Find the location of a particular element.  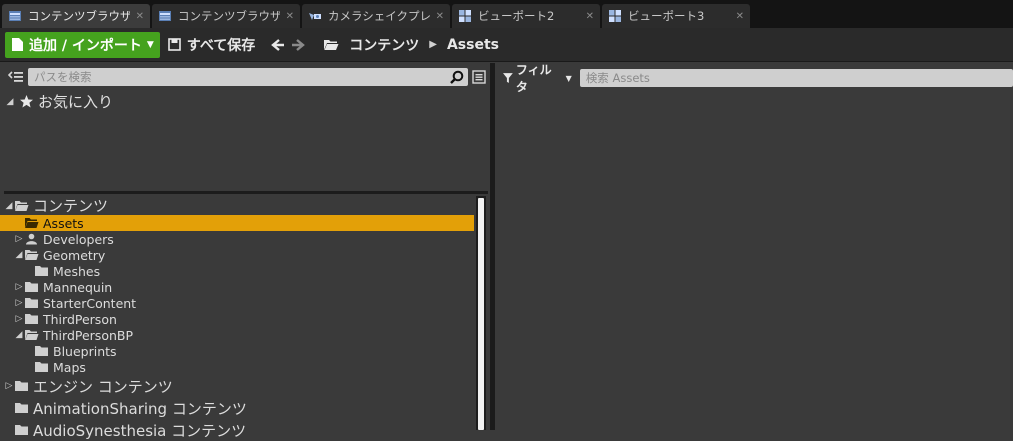

tree-item-label: StarterContent is located at coordinates (90, 303).